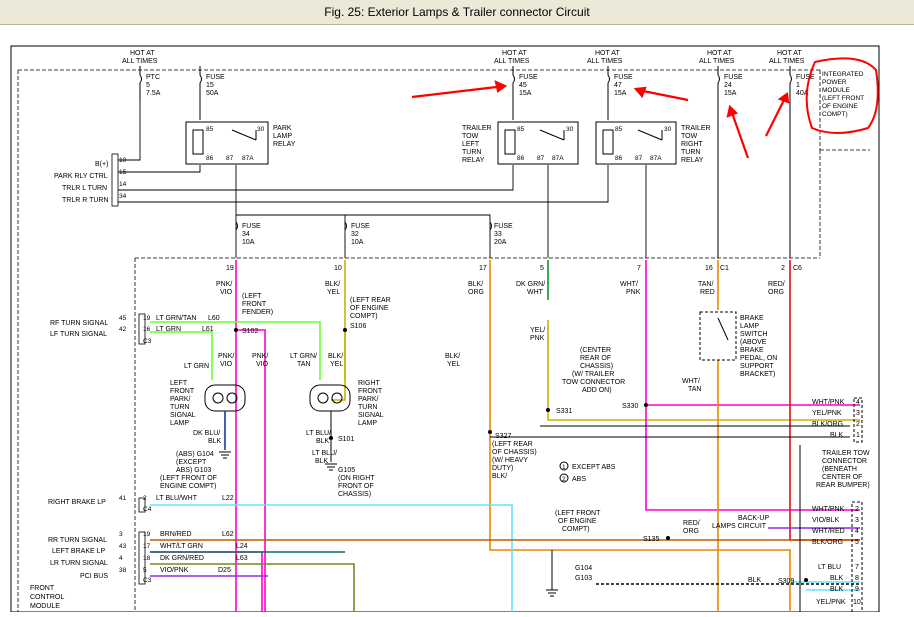 The width and height of the screenshot is (914, 617). Describe the element at coordinates (356, 486) in the screenshot. I see `diagram-label: FRONT OF` at that location.